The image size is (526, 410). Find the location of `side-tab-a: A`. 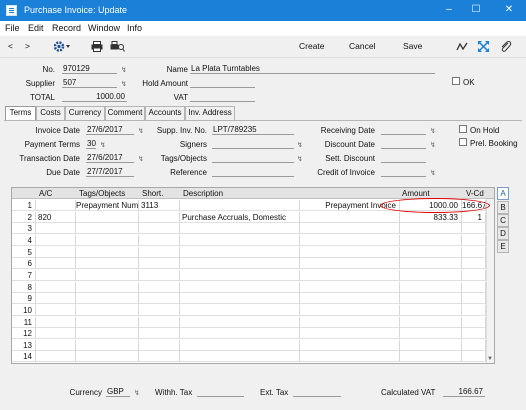

side-tab-a: A is located at coordinates (503, 193).